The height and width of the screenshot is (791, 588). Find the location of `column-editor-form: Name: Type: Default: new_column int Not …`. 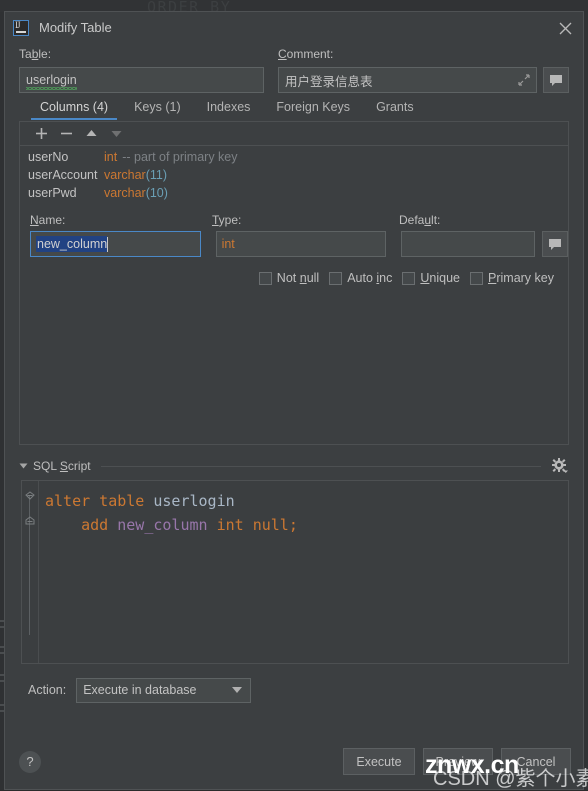

column-editor-form: Name: Type: Default: new_column int Not … is located at coordinates (294, 244).